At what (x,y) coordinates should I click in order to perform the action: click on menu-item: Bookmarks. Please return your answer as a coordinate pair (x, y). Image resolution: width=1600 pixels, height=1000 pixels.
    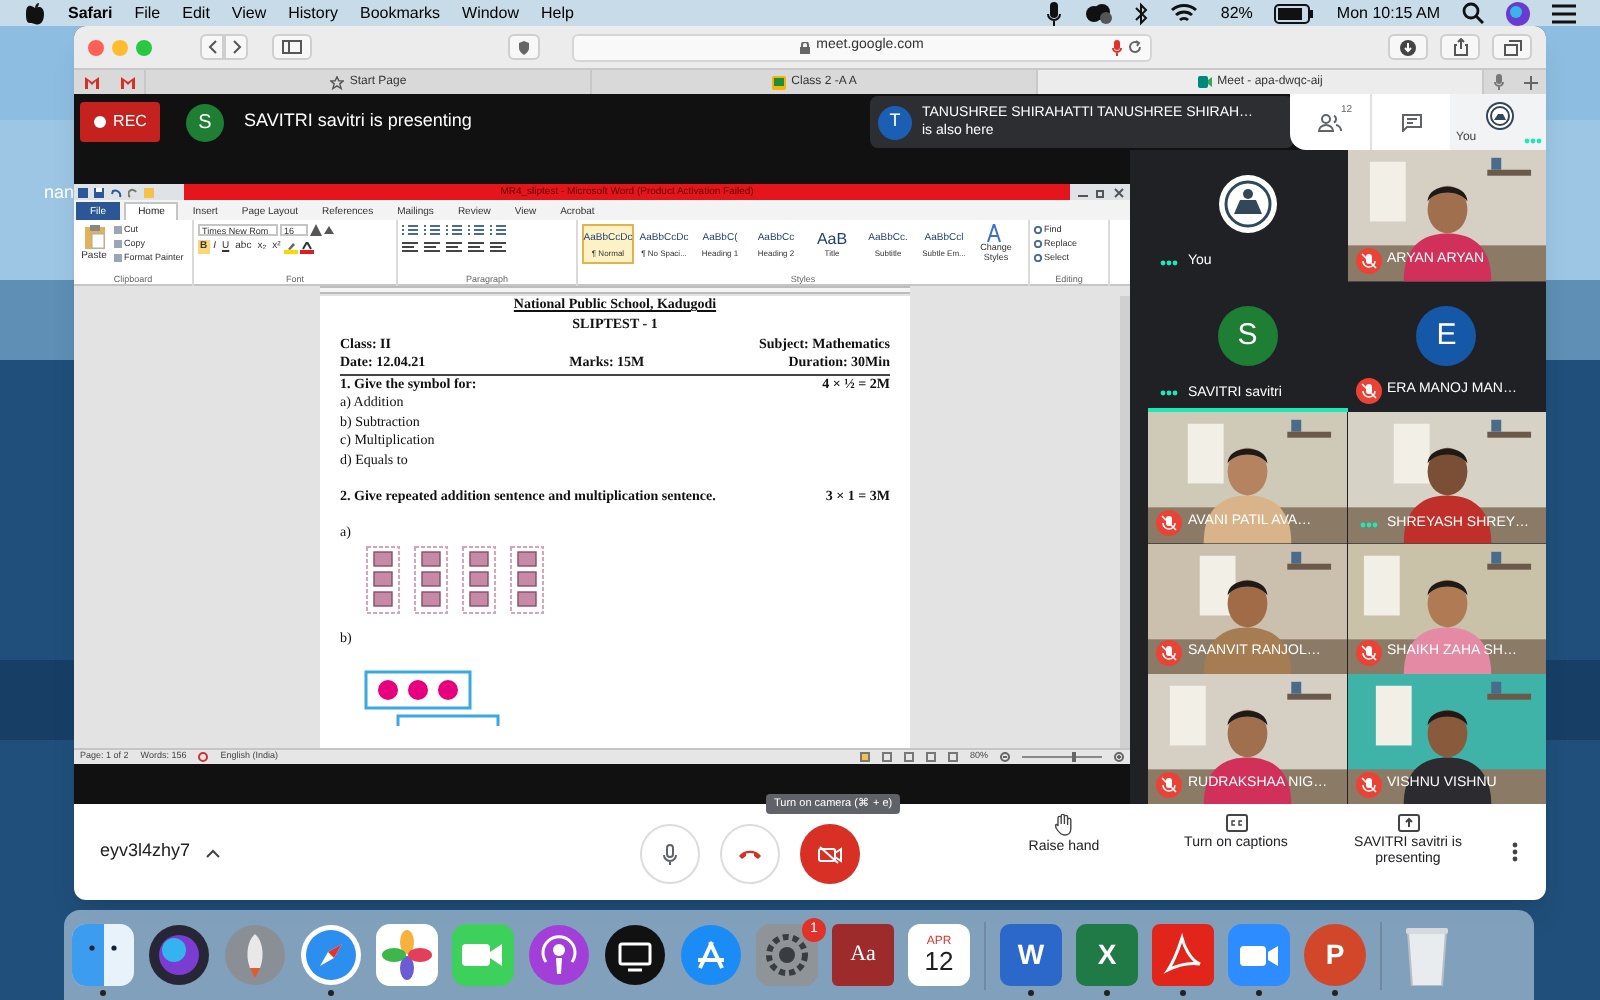
    Looking at the image, I should click on (400, 13).